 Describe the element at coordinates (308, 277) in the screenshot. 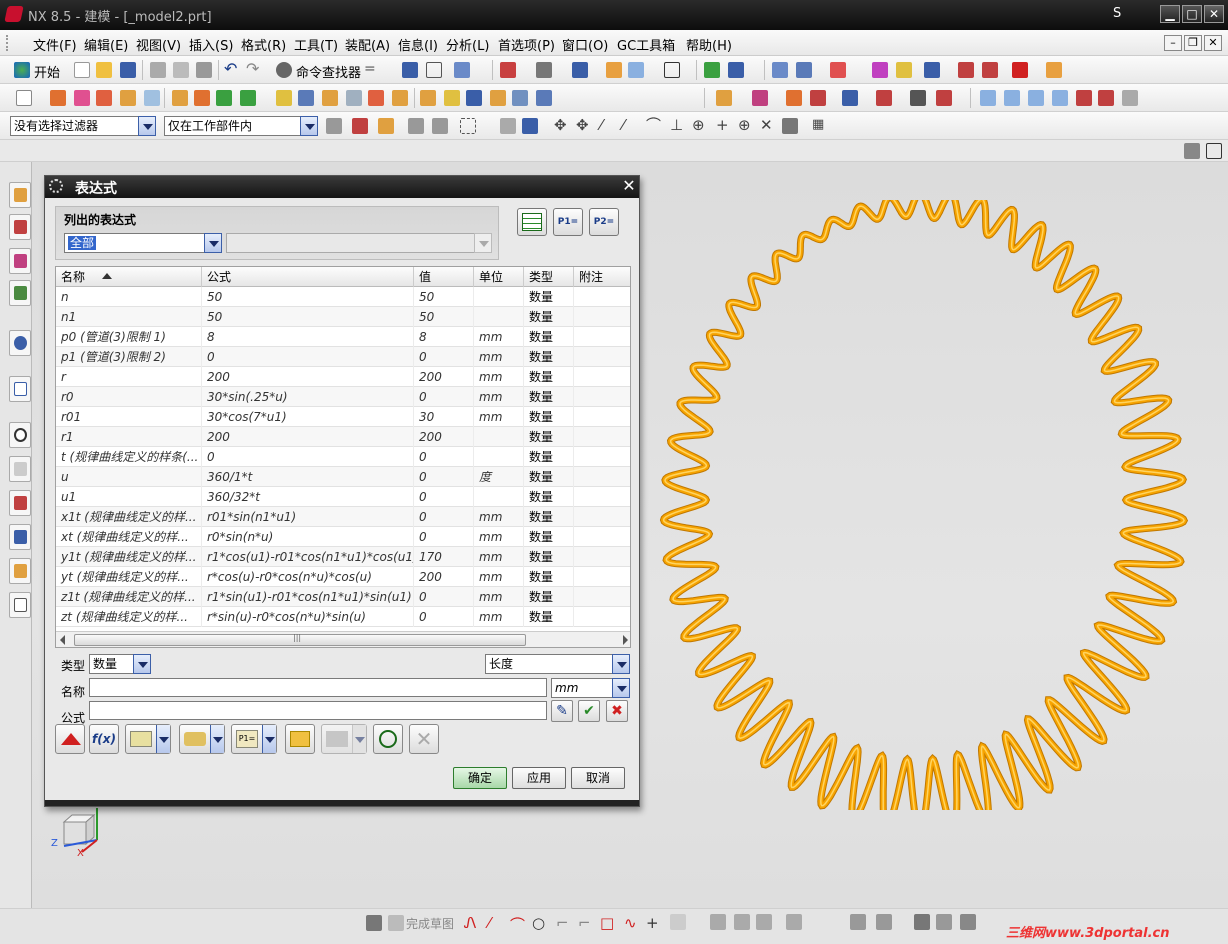

I see `column-header-formula: 公式` at that location.